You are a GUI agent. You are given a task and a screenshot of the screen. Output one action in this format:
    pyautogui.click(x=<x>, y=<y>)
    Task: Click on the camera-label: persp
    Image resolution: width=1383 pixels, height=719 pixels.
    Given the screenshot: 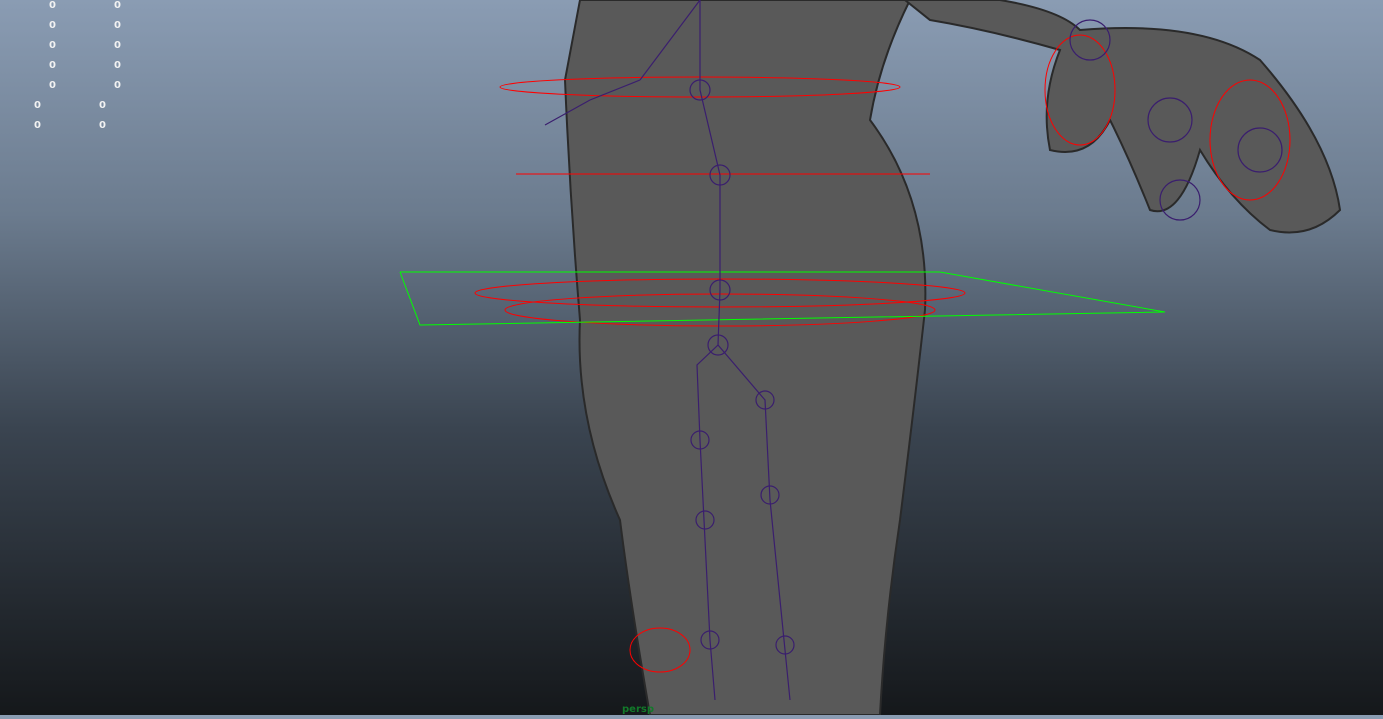 What is the action you would take?
    pyautogui.click(x=638, y=709)
    